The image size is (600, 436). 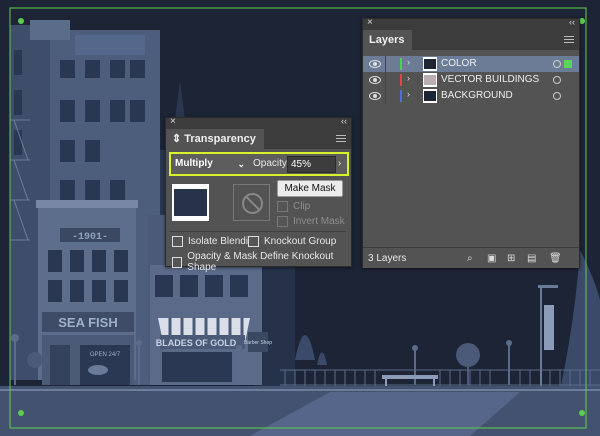 I want to click on locate-object-icon: ⌕, so click(x=470, y=258).